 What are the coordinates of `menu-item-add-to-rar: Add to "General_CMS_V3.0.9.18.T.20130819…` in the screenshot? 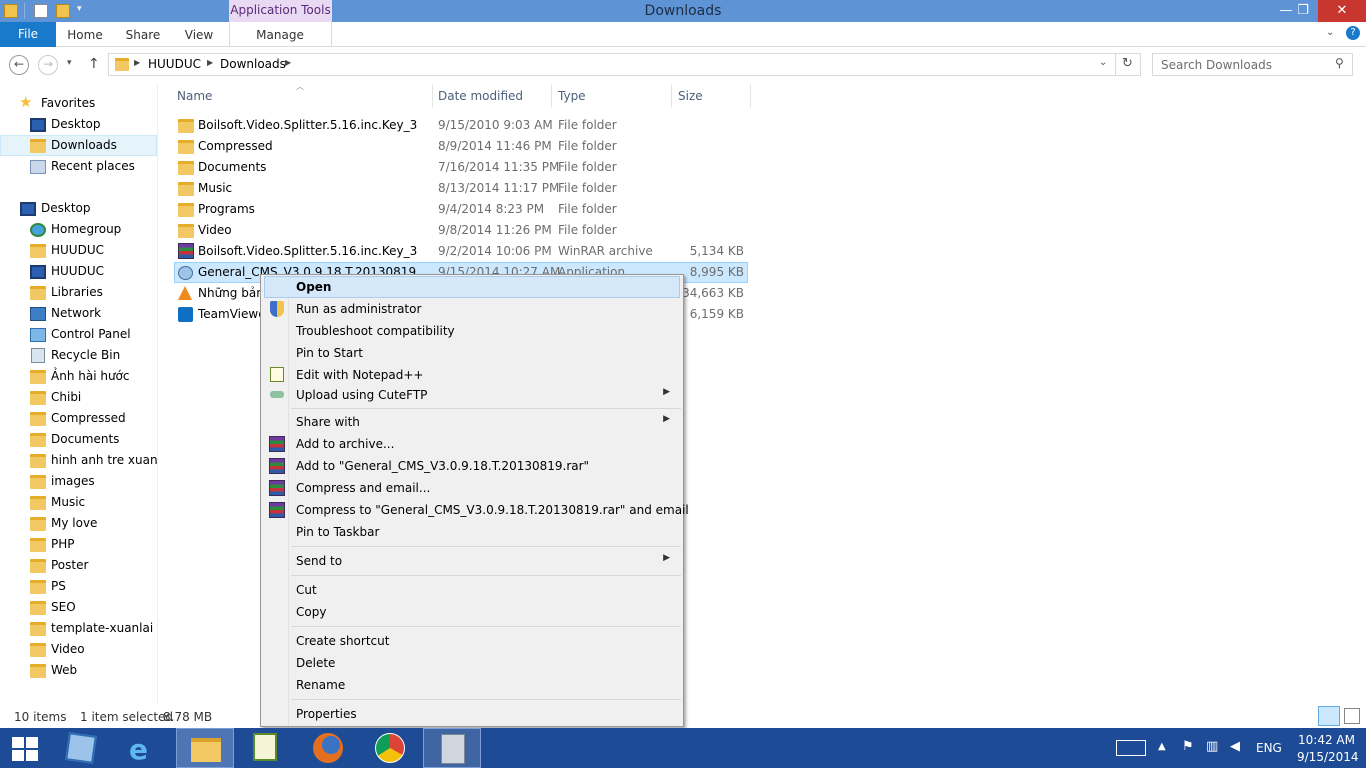 It's located at (472, 466).